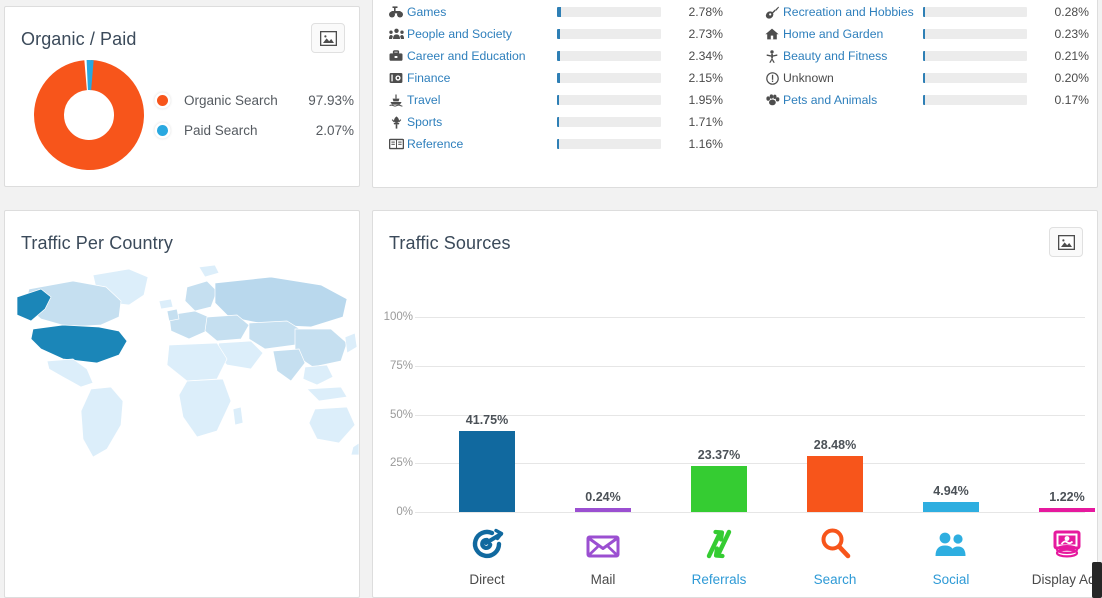 Image resolution: width=1102 pixels, height=598 pixels. Describe the element at coordinates (705, 122) in the screenshot. I see `category-percent: 1.71%` at that location.